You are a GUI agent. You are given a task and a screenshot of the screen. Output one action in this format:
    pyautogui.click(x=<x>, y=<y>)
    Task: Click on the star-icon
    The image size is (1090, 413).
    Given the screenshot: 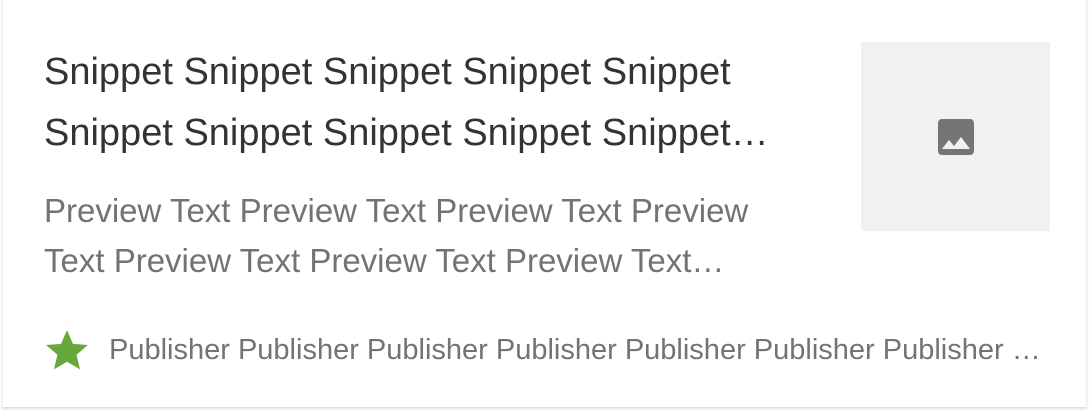 What is the action you would take?
    pyautogui.click(x=67, y=350)
    